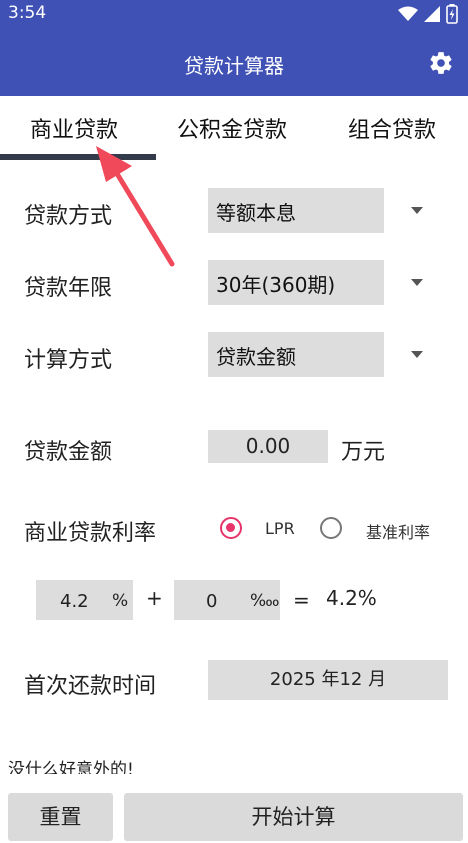 This screenshot has width=468, height=843. I want to click on status-bar: 3:54, so click(234, 14).